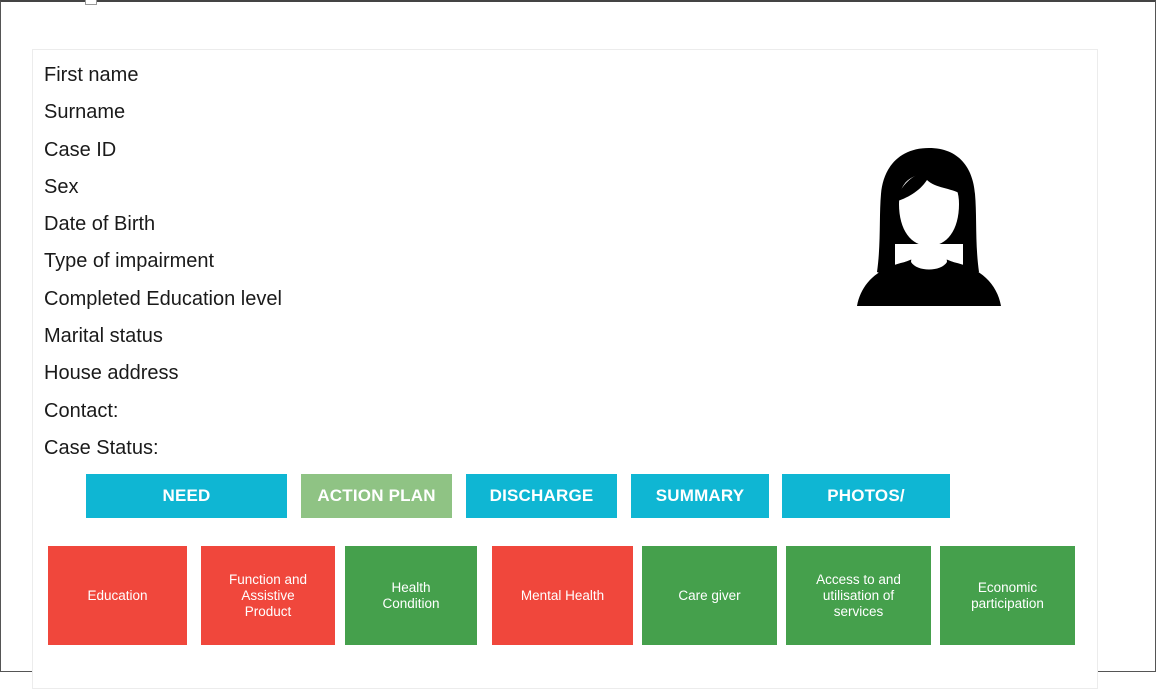  Describe the element at coordinates (186, 496) in the screenshot. I see `tab-need: NEED` at that location.